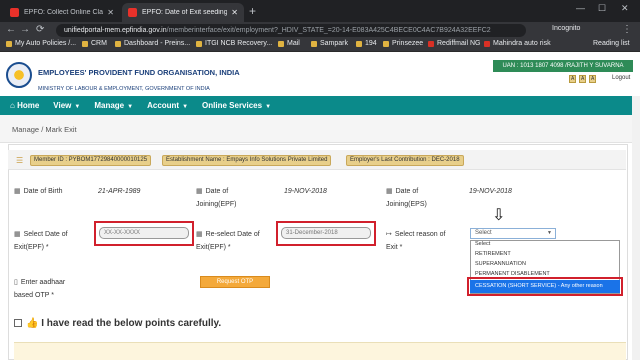 This screenshot has width=640, height=360. I want to click on exit-date-label: ▦ Select Date of Exit(EPF) *, so click(41, 241).